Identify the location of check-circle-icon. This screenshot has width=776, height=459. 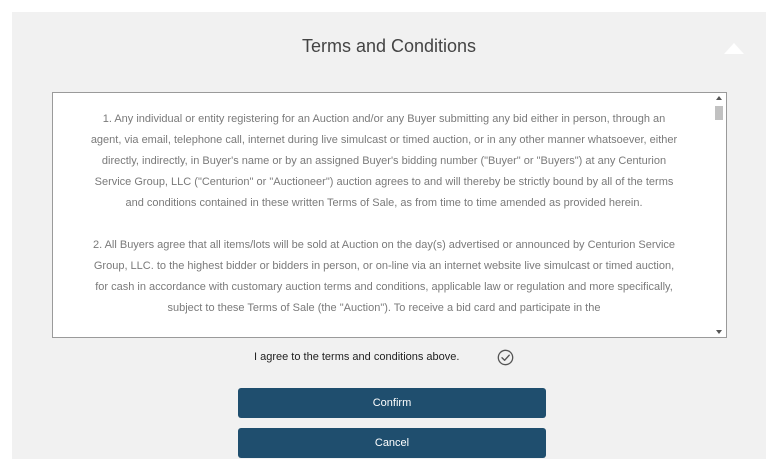
(505, 357).